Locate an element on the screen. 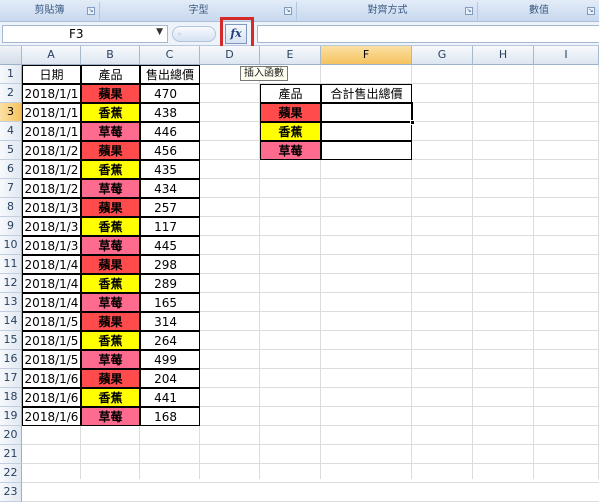 The image size is (599, 502). cell-sales: 446 is located at coordinates (170, 131).